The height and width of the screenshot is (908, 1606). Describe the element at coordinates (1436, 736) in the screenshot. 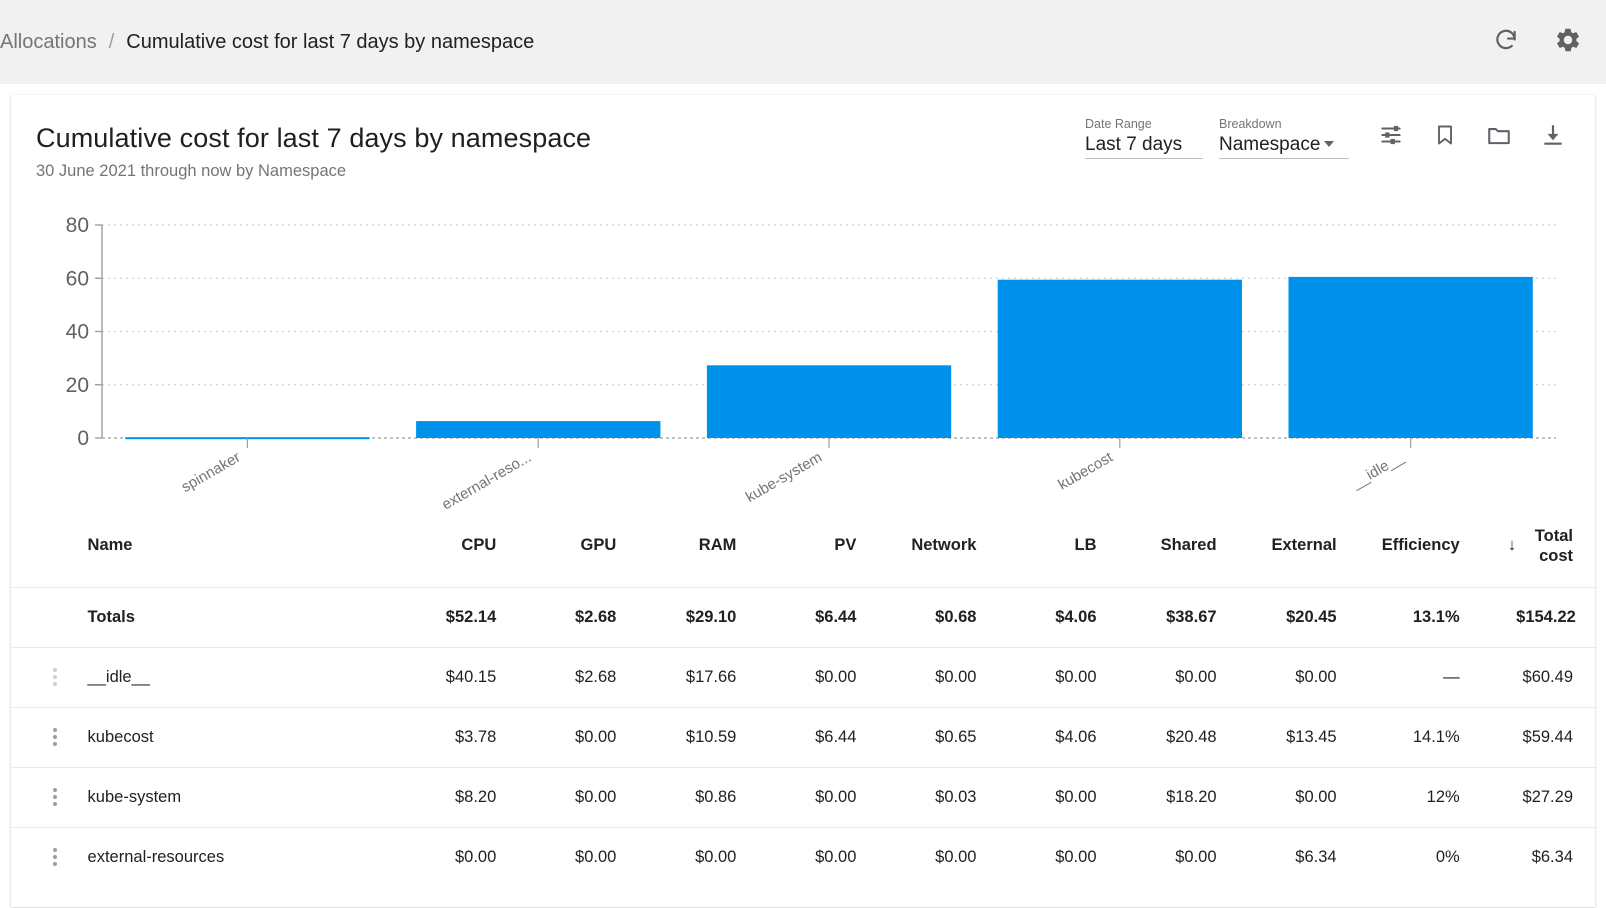

I see `row-efficiency: 14.1%` at that location.